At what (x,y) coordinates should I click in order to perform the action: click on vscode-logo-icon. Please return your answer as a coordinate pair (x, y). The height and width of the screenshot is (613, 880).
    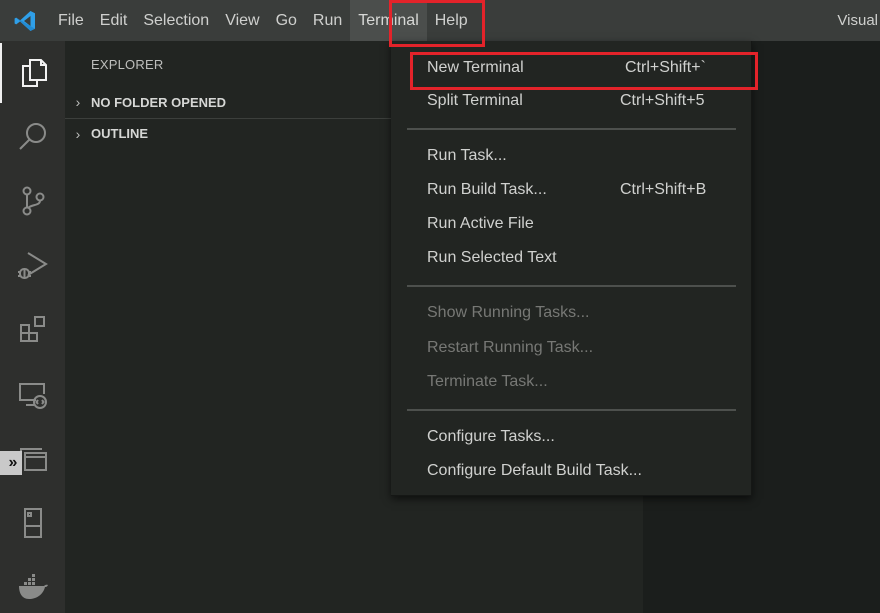
    Looking at the image, I should click on (25, 20).